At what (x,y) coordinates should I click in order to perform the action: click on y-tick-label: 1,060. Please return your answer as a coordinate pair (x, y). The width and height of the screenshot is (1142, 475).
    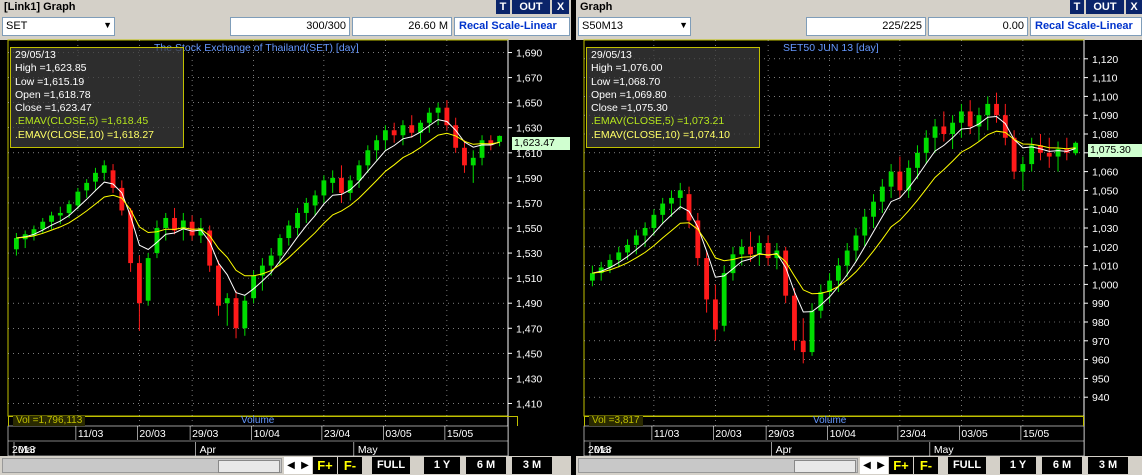
    Looking at the image, I should click on (1105, 173).